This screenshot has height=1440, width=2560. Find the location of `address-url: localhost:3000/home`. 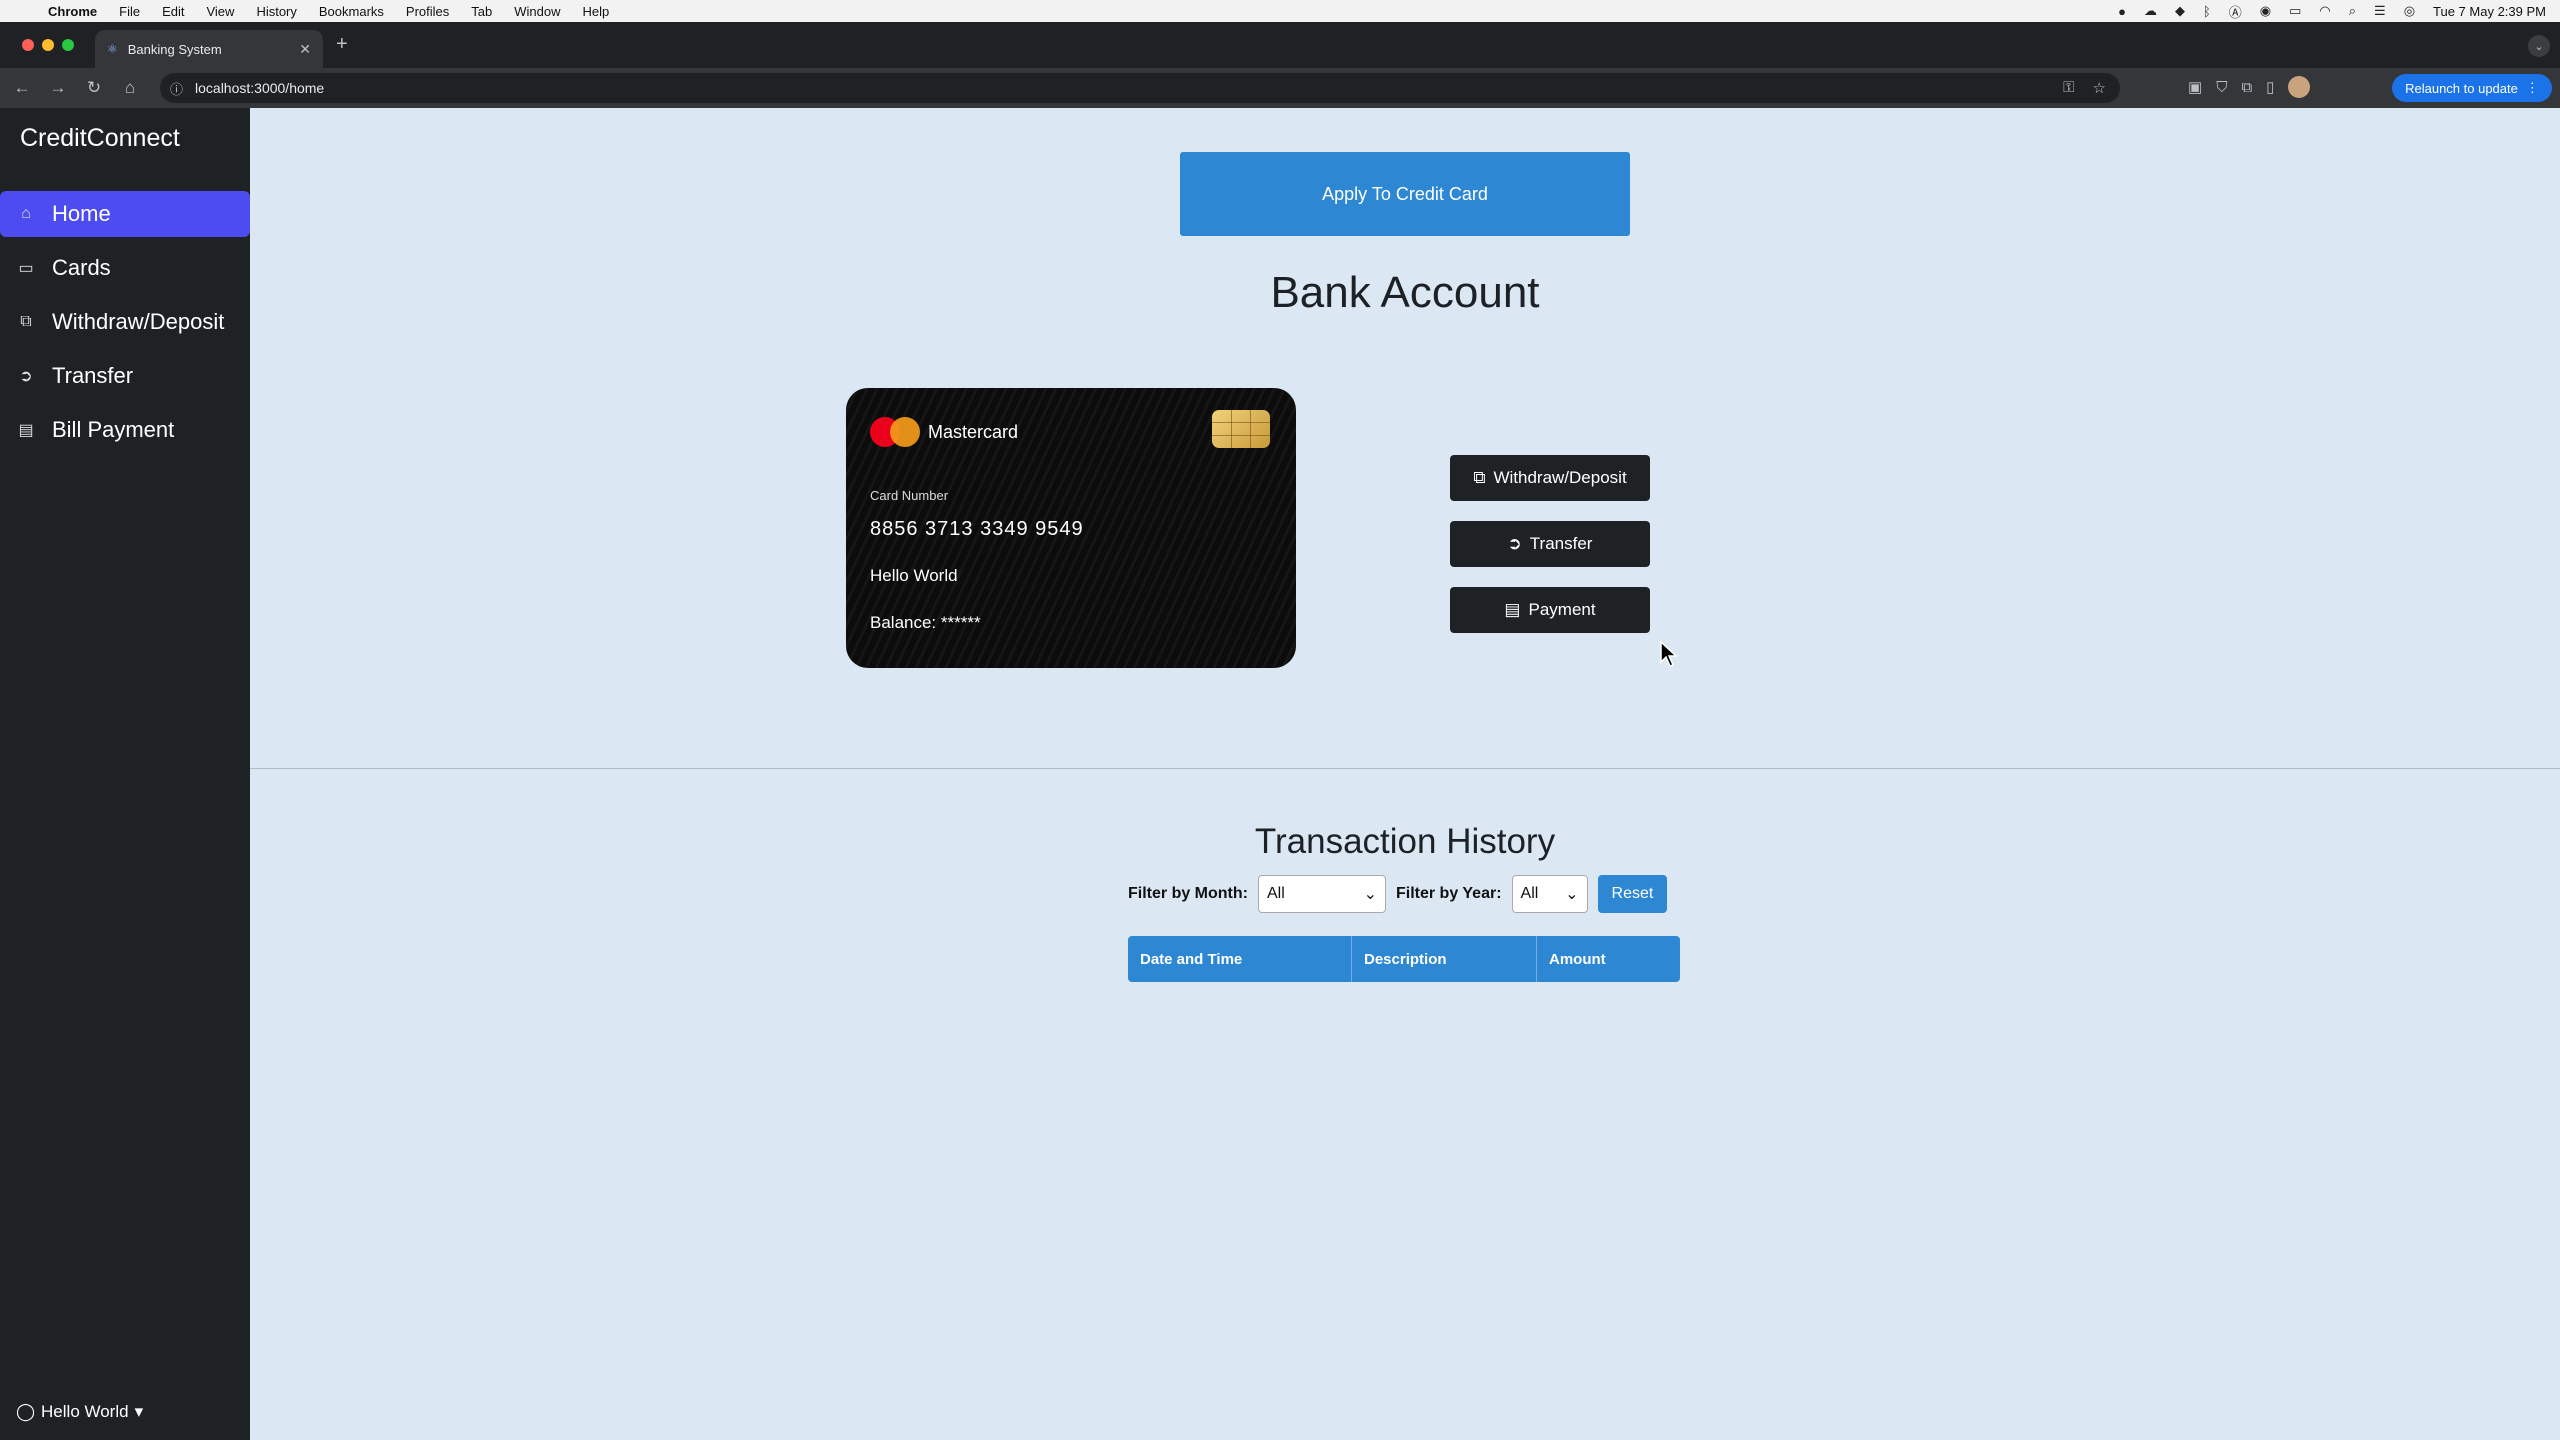

address-url: localhost:3000/home is located at coordinates (259, 88).